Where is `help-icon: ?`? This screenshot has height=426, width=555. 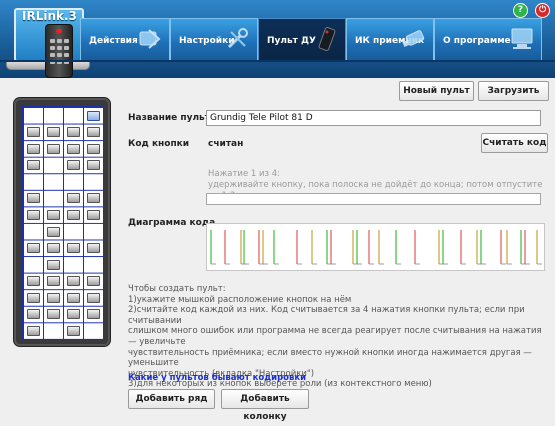 help-icon: ? is located at coordinates (520, 10).